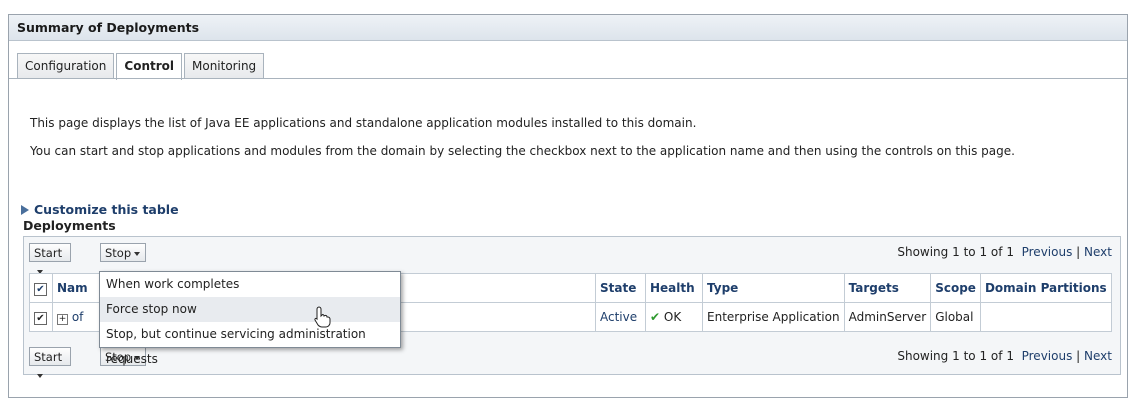  I want to click on expand-plus-icon: +, so click(62, 319).